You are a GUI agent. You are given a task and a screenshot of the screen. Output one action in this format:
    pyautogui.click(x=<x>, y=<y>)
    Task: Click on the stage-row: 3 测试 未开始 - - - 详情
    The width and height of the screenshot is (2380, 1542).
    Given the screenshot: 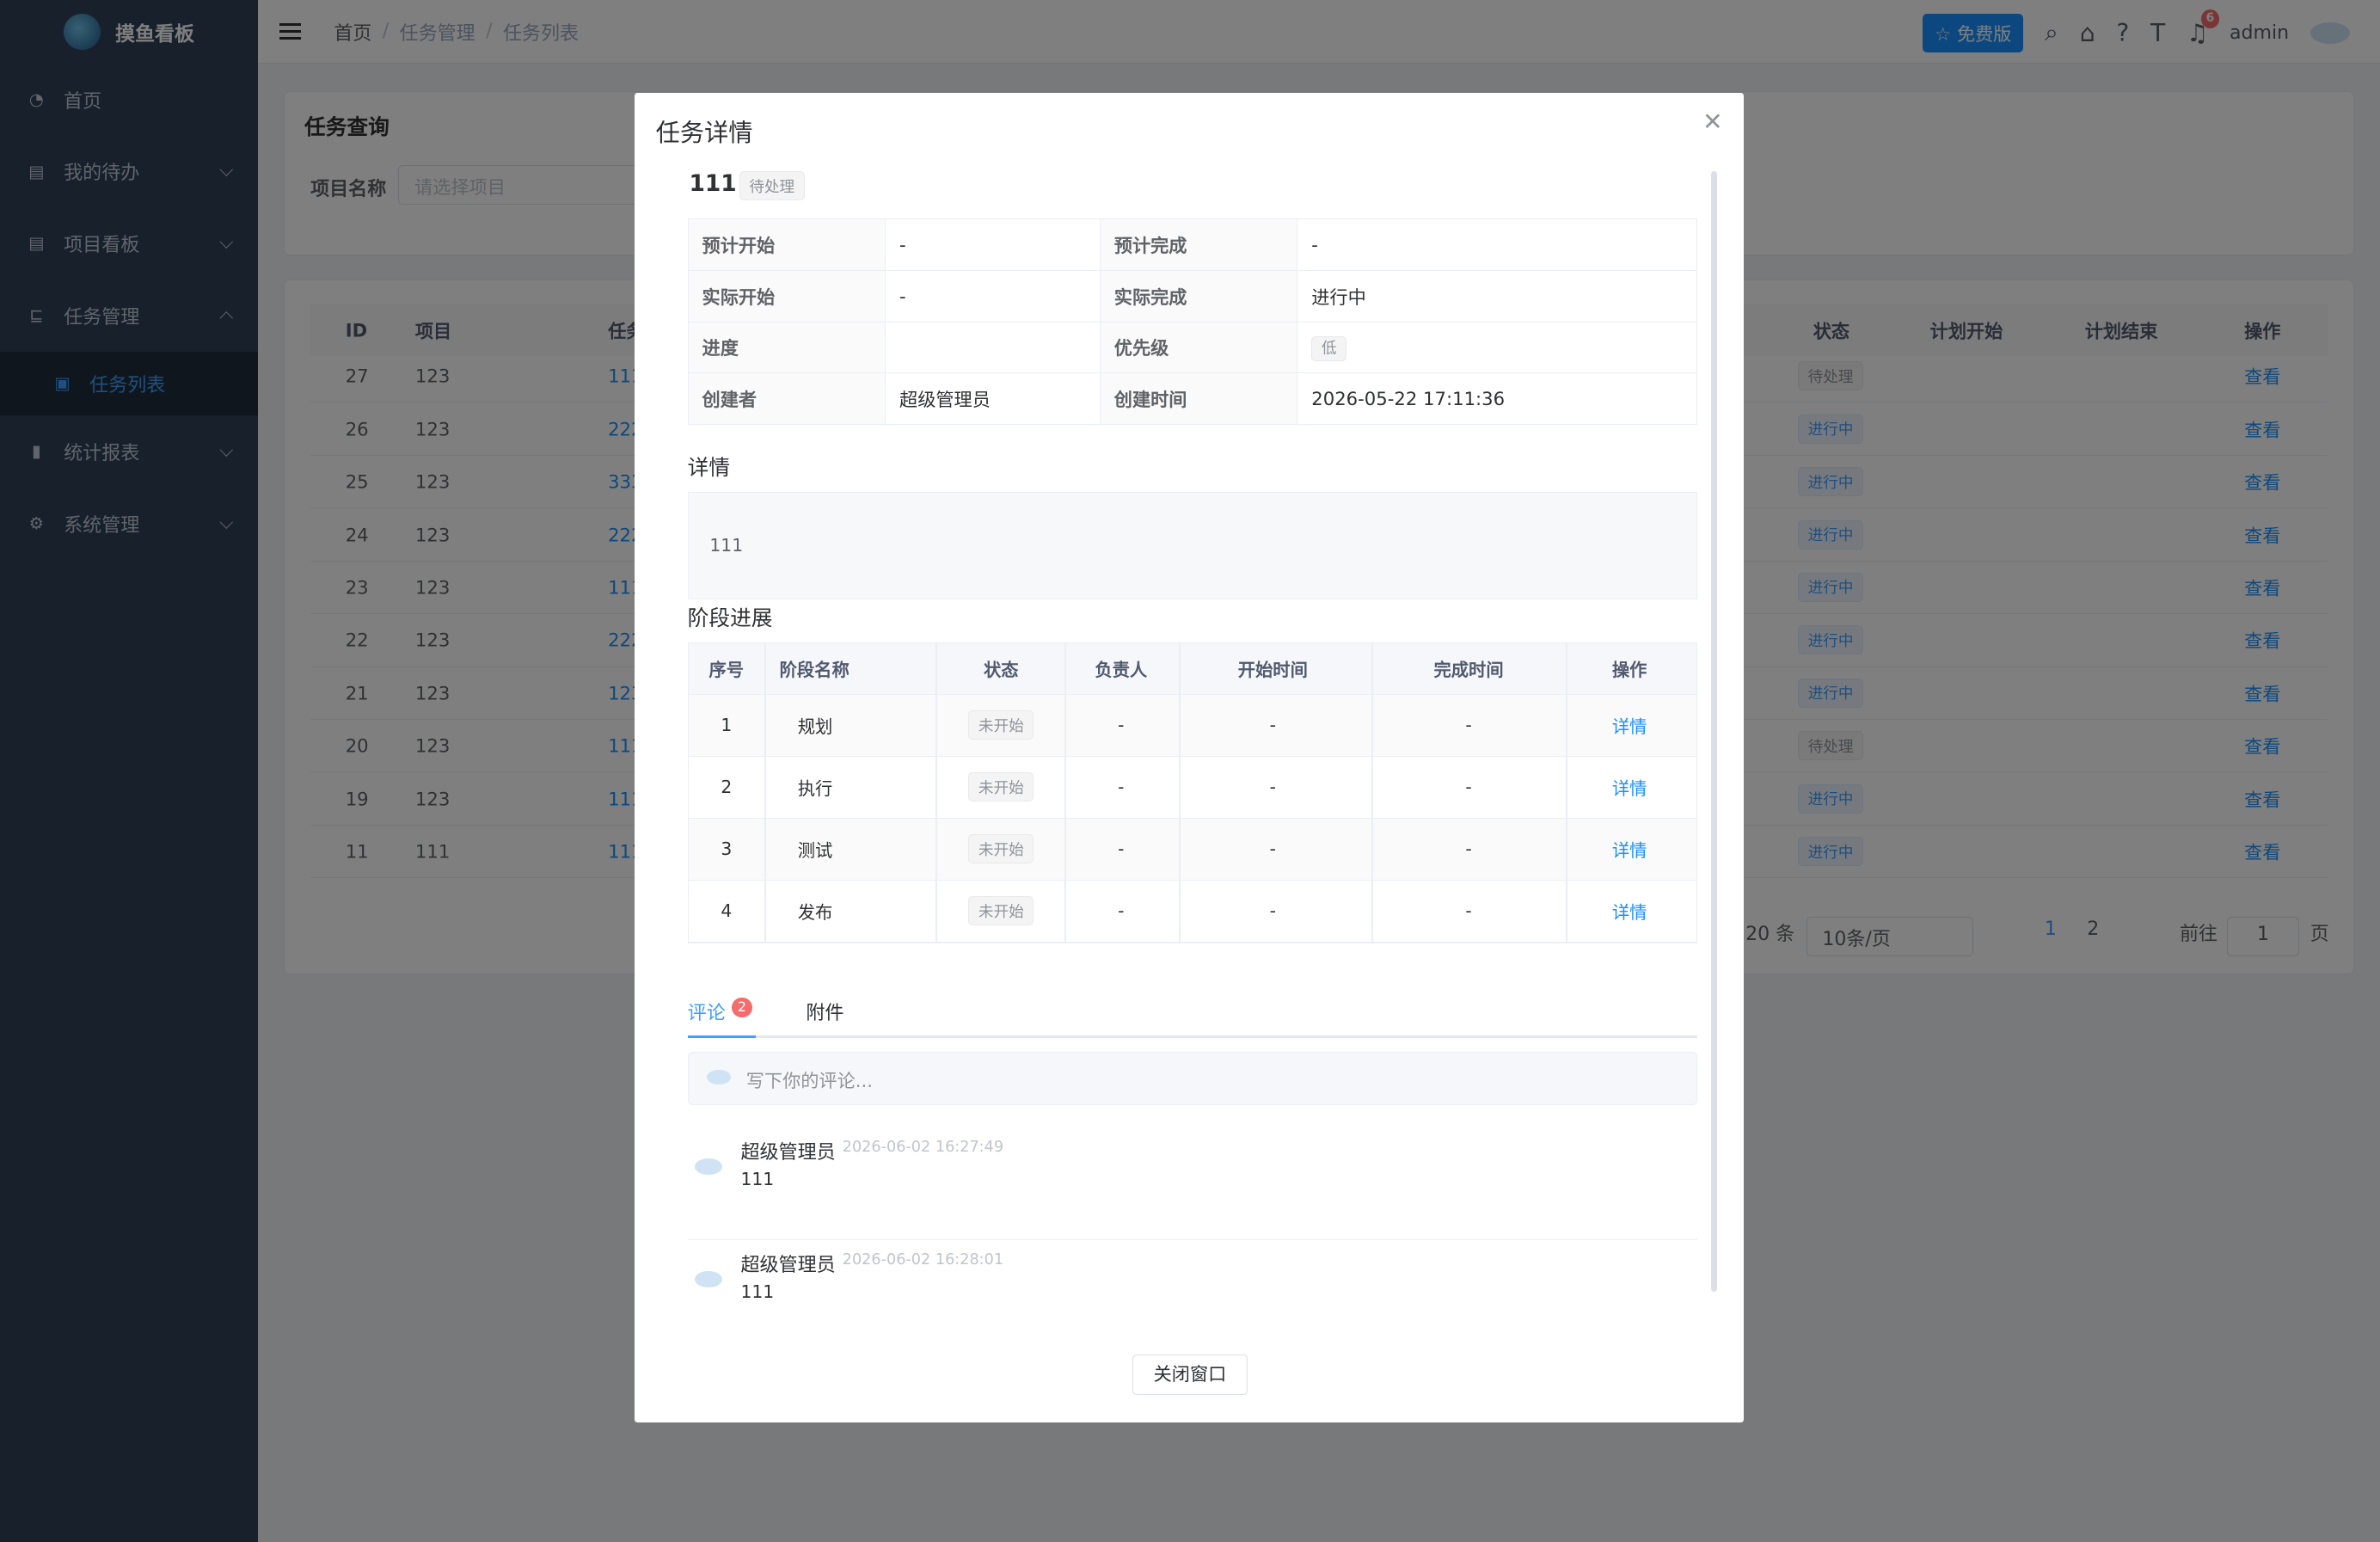 What is the action you would take?
    pyautogui.click(x=1192, y=850)
    